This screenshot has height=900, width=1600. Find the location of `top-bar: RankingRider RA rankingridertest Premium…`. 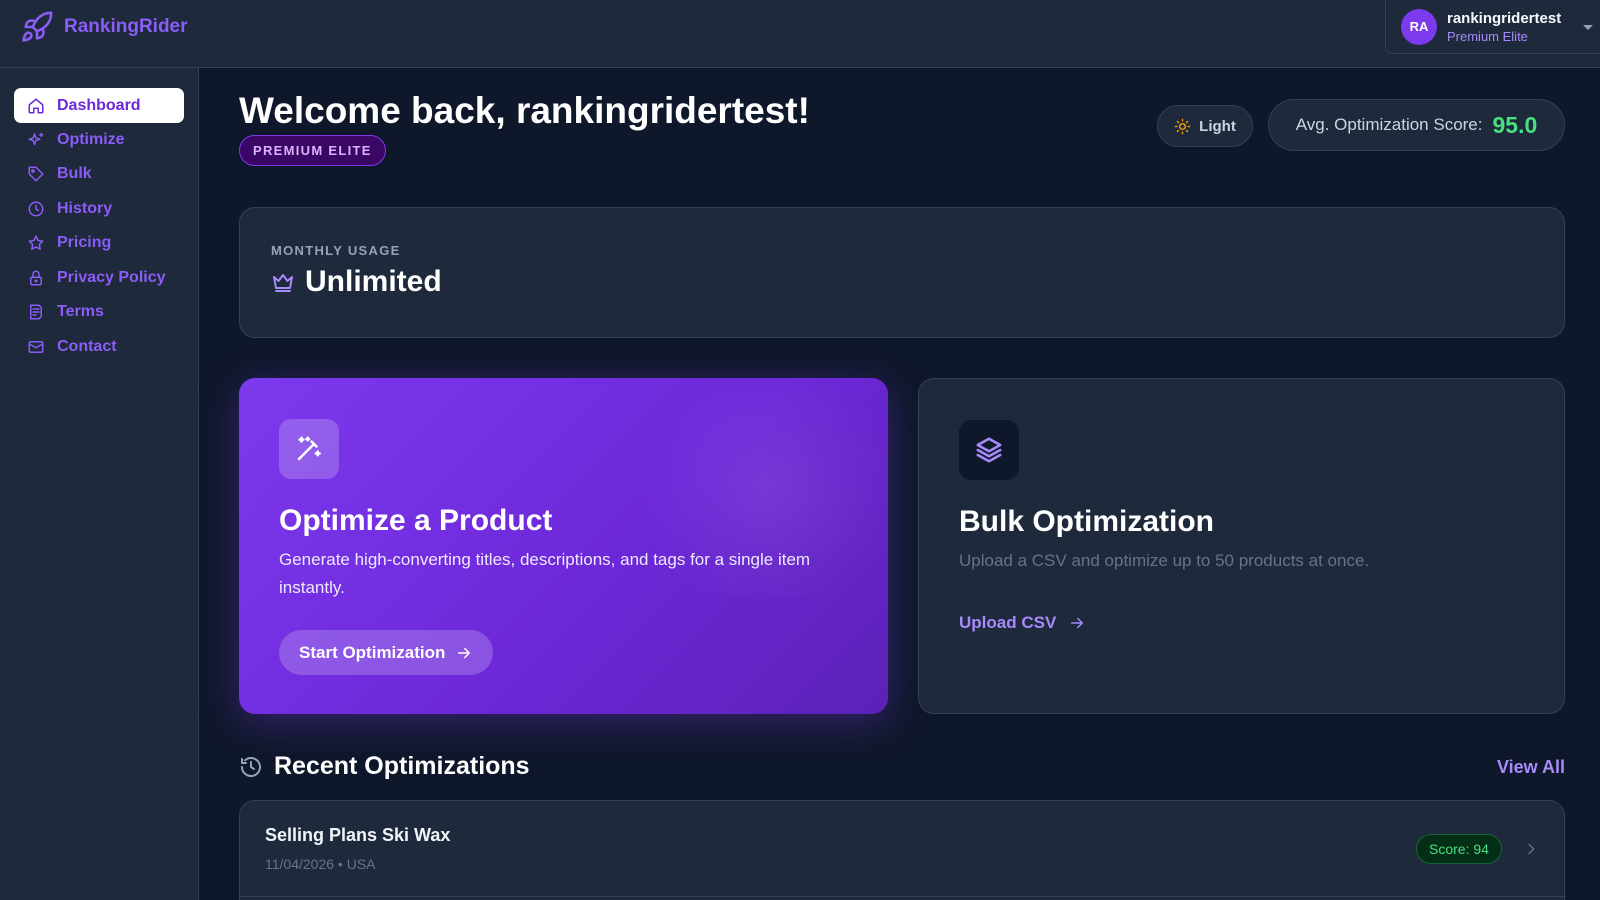

top-bar: RankingRider RA rankingridertest Premium… is located at coordinates (800, 34).